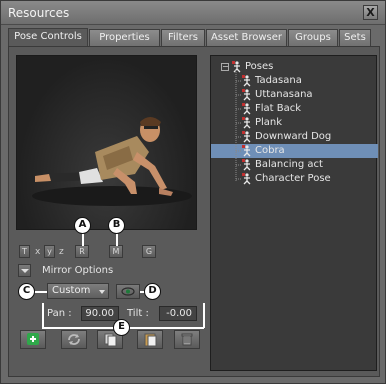  I want to click on title-bar: Resources X, so click(193, 13).